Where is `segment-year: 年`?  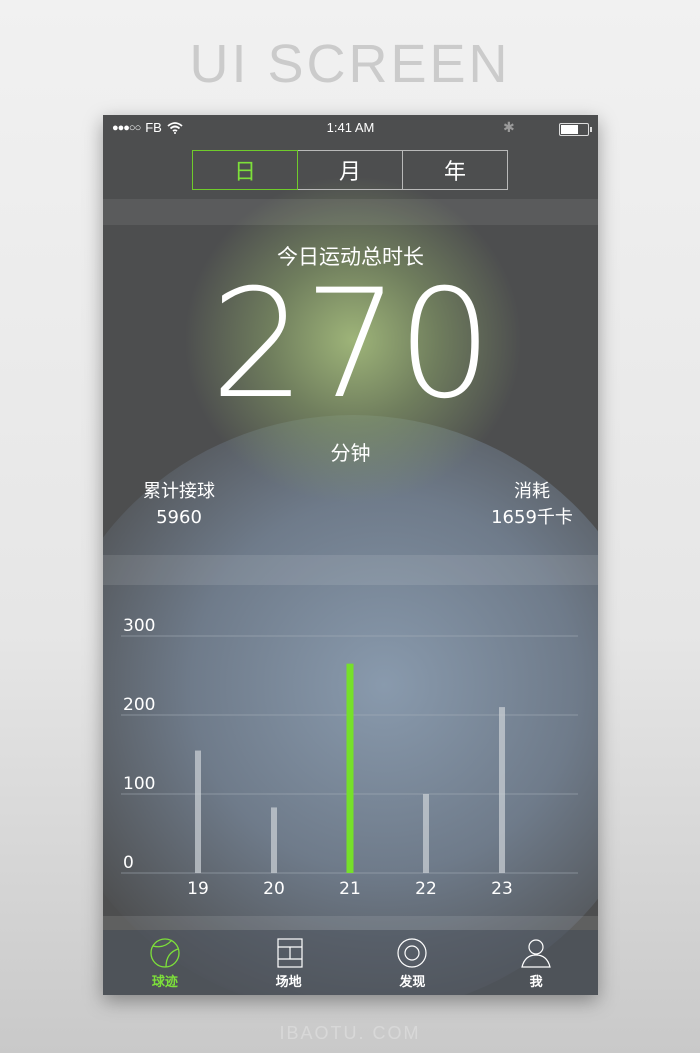 segment-year: 年 is located at coordinates (455, 170).